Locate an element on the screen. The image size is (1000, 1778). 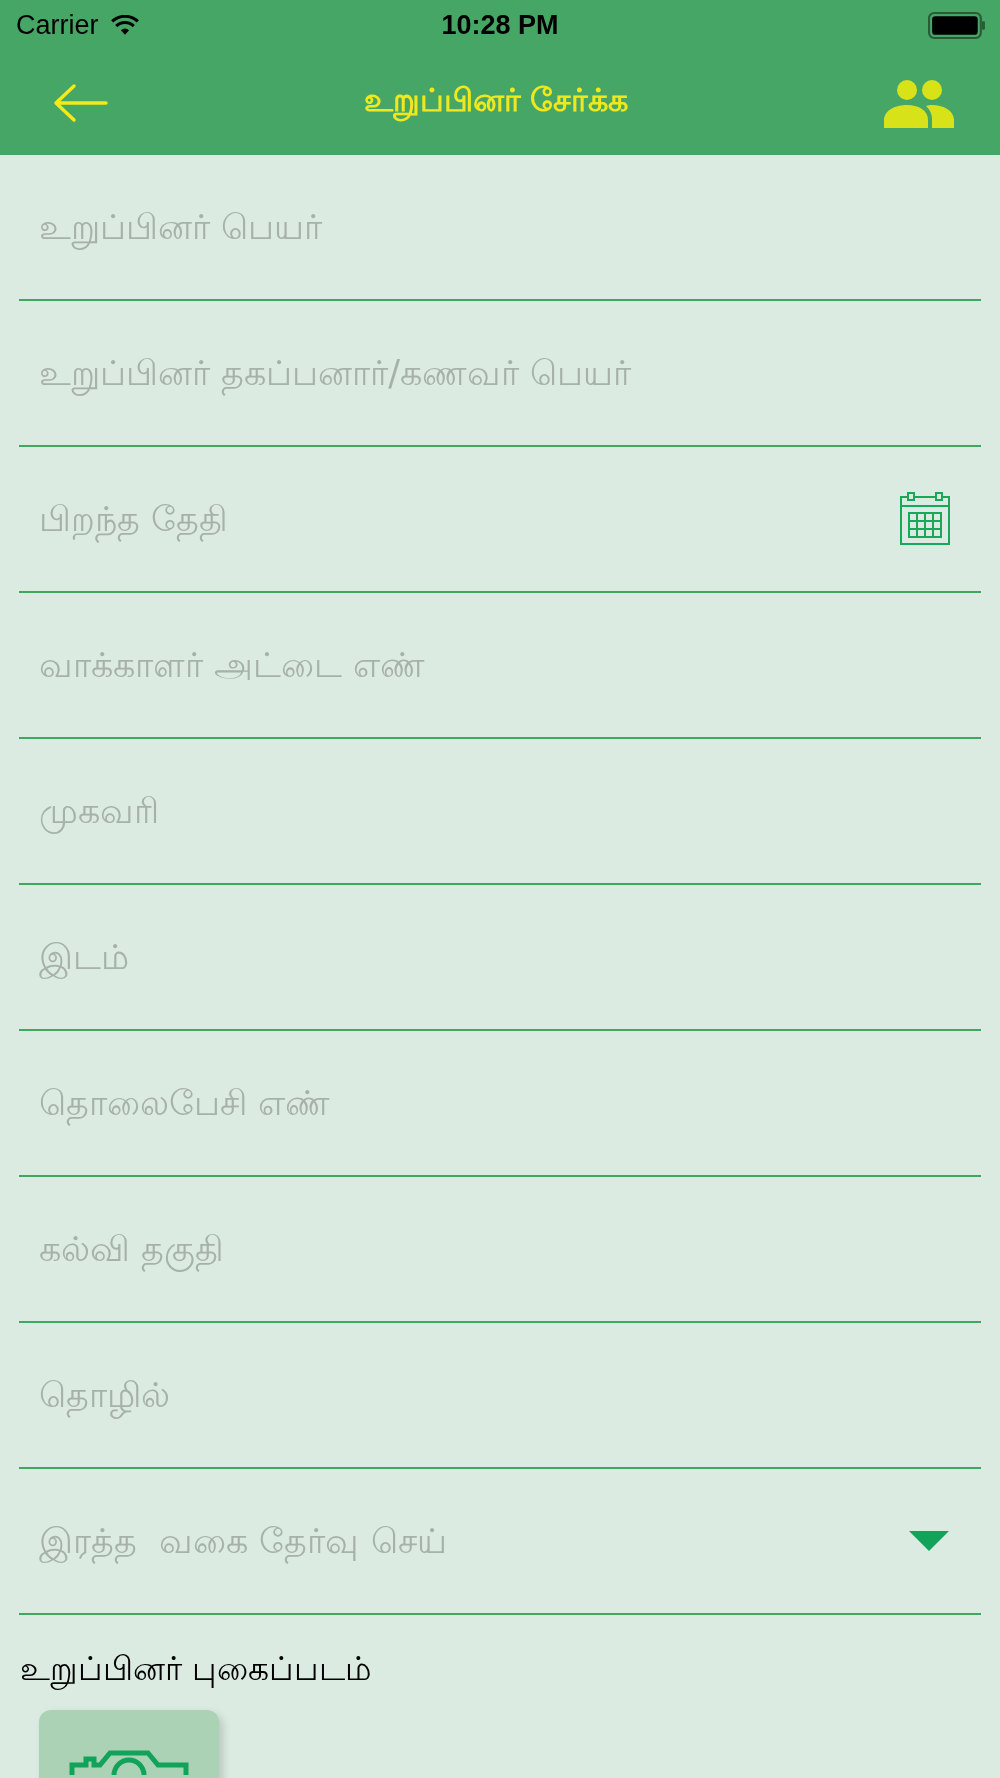
dropdown-field: இரத்த வகை தேர்வு செய் is located at coordinates (500, 1542).